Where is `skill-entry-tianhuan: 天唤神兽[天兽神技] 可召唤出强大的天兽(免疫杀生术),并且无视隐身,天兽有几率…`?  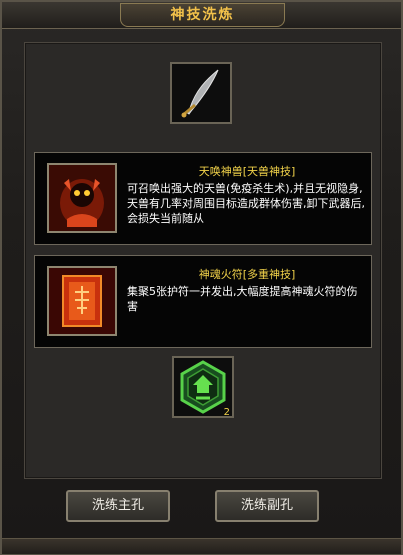
skill-entry-tianhuan: 天唤神兽[天兽神技] 可召唤出强大的天兽(免疫杀生术),并且无视隐身,天兽有几率… is located at coordinates (203, 198).